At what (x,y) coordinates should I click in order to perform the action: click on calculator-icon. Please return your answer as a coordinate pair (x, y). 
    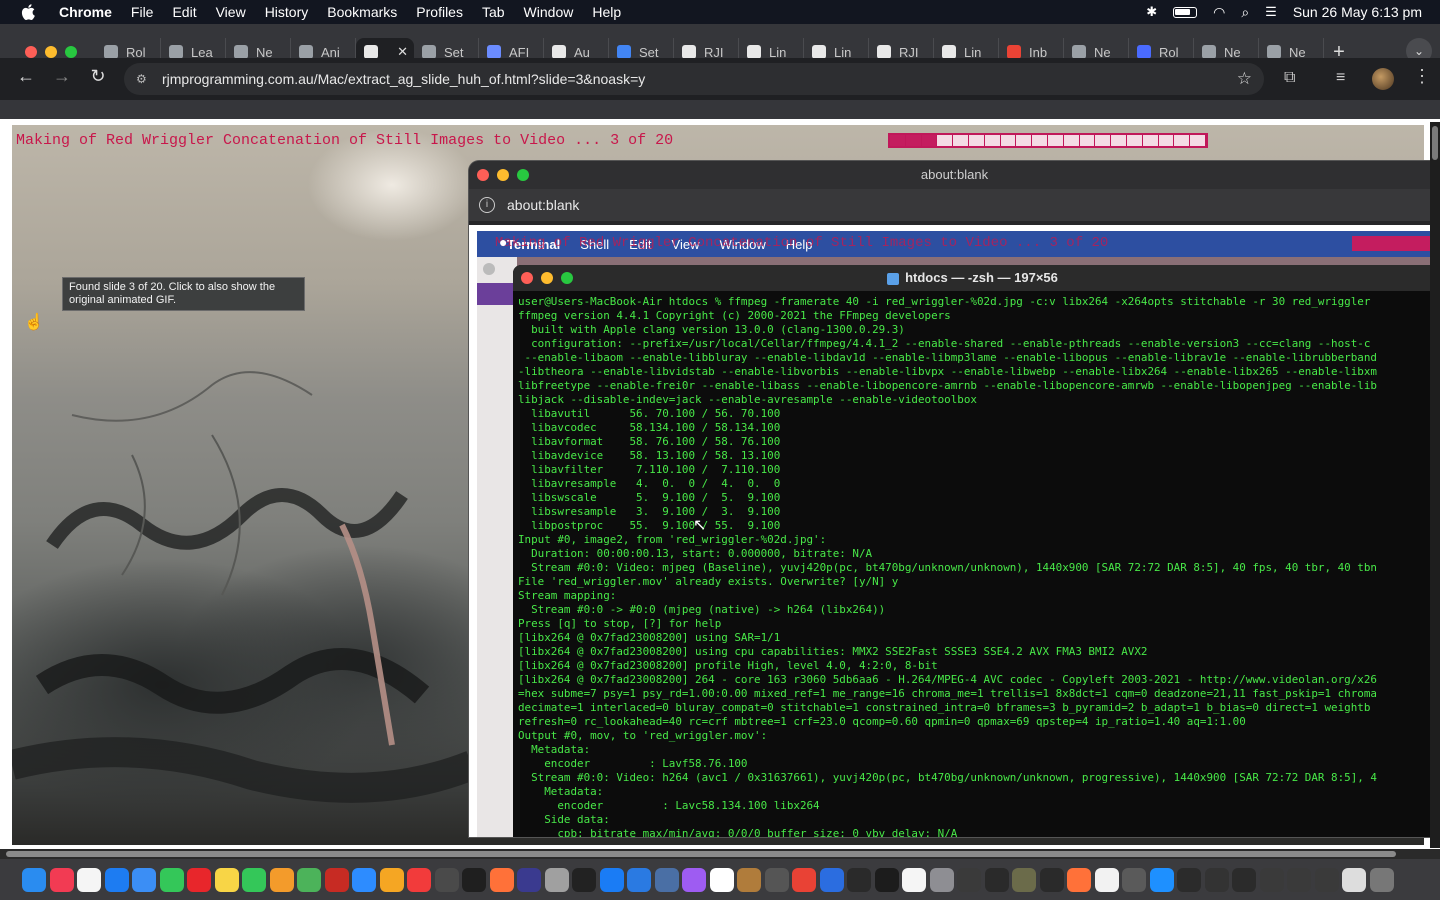
    Looking at the image, I should click on (776, 879).